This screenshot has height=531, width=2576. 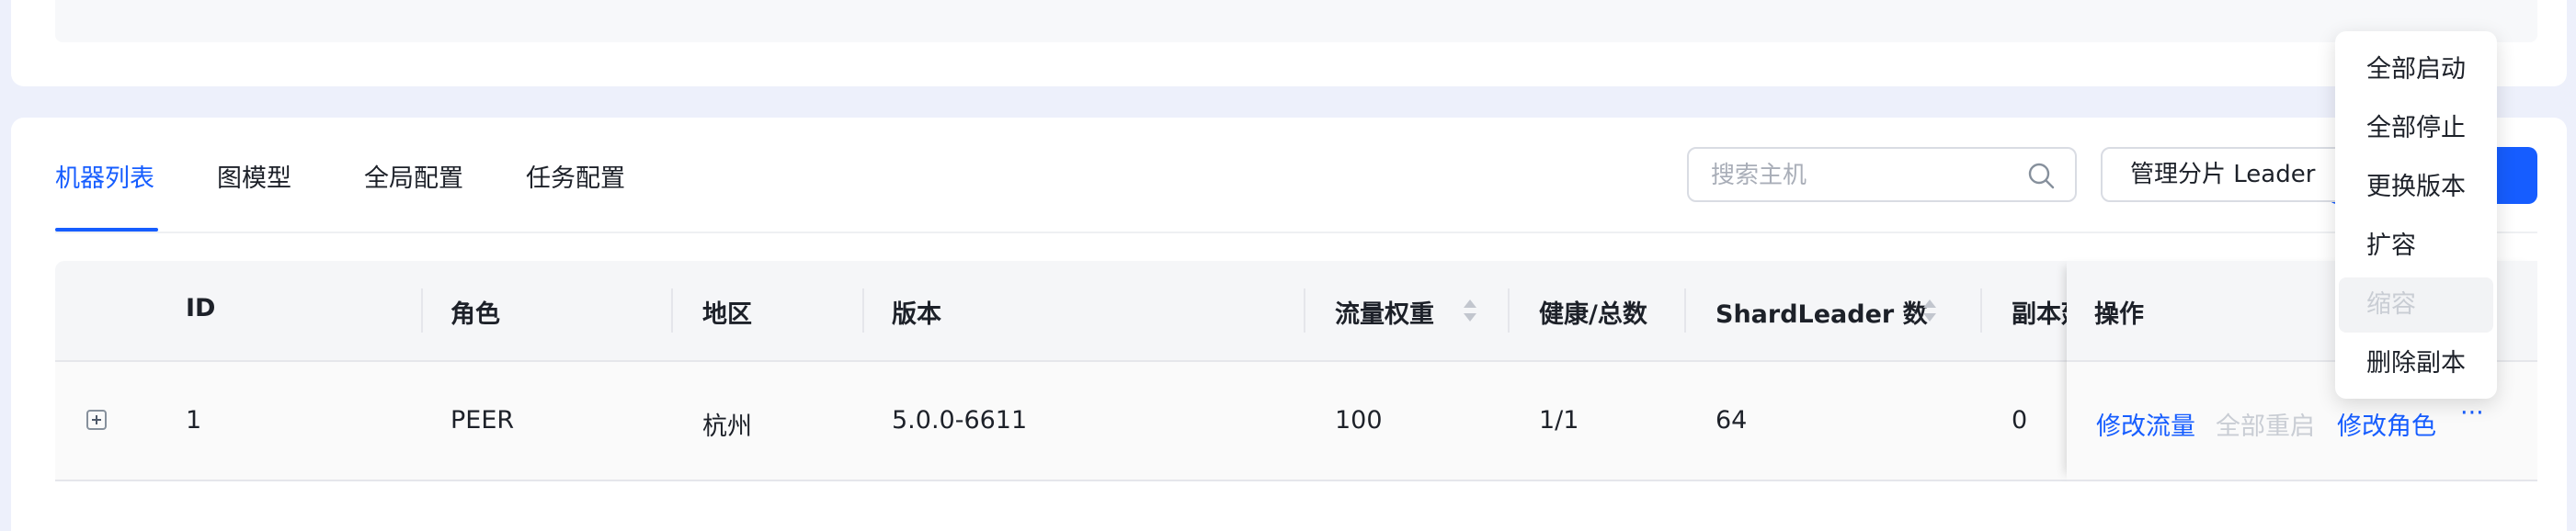 What do you see at coordinates (1359, 420) in the screenshot?
I see `cell-weight: 100` at bounding box center [1359, 420].